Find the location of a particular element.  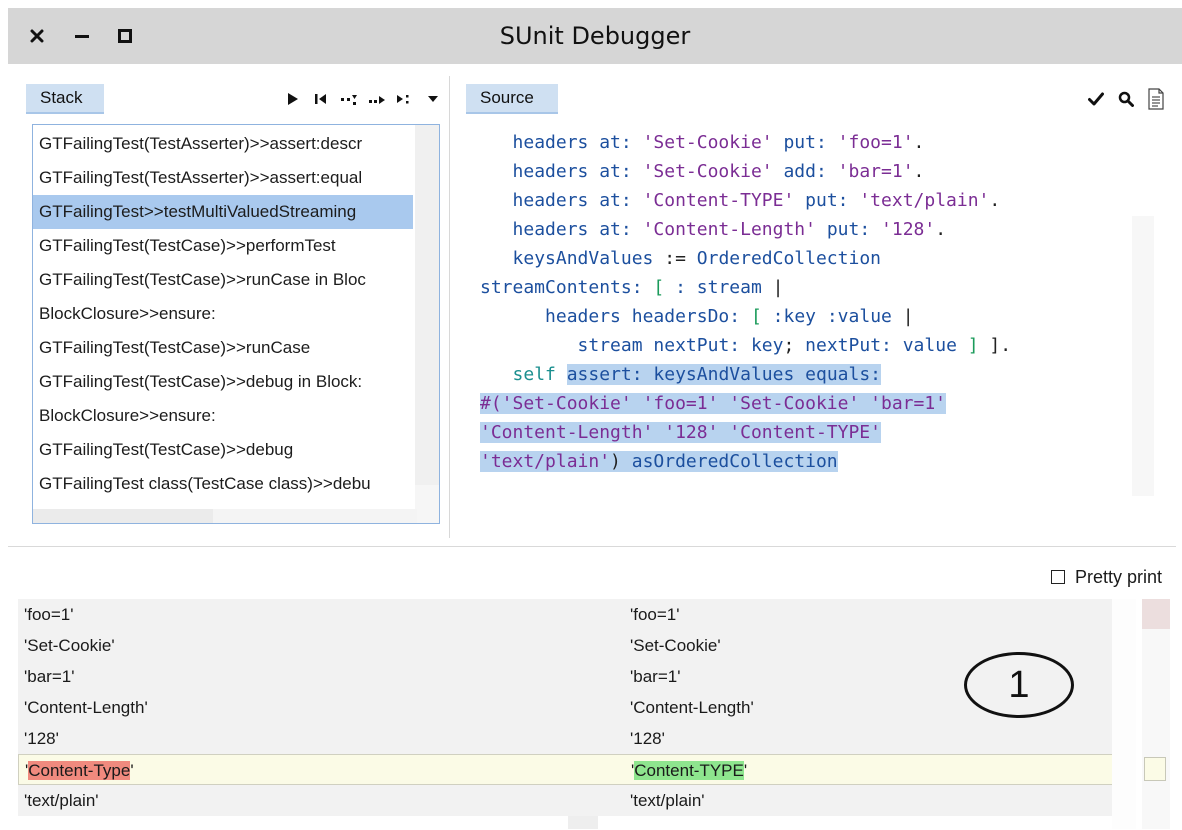

code-token: 'Content-TYPE' is located at coordinates (718, 200).